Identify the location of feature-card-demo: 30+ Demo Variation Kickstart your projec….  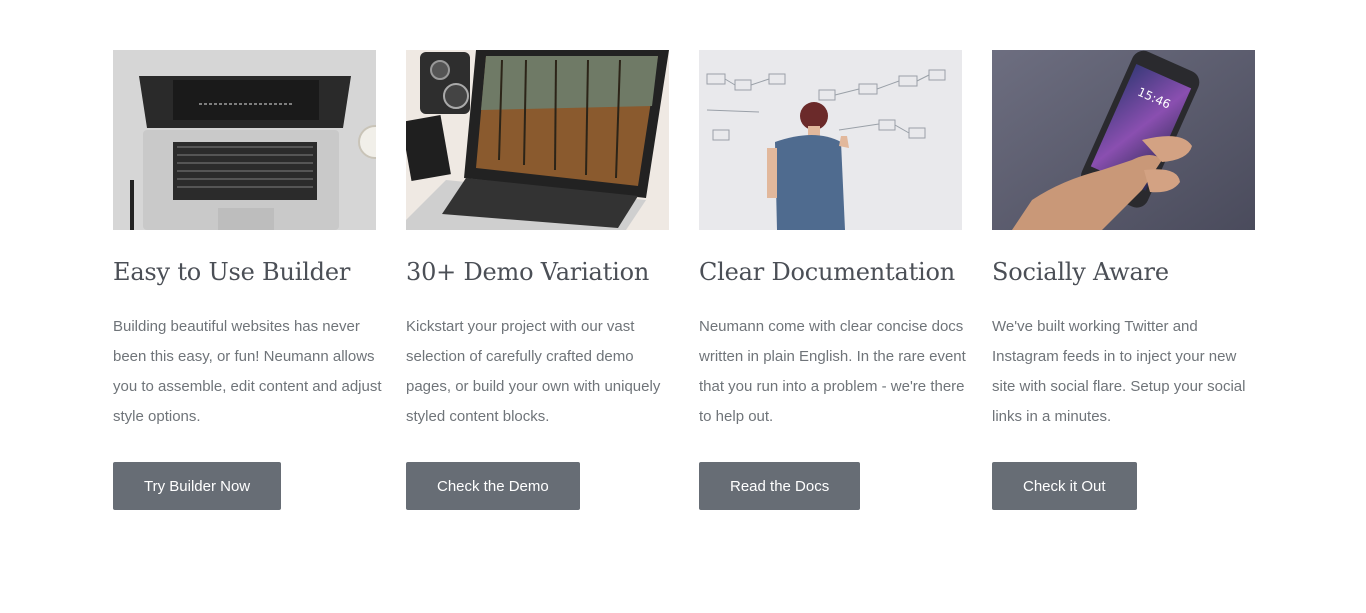
(537, 280).